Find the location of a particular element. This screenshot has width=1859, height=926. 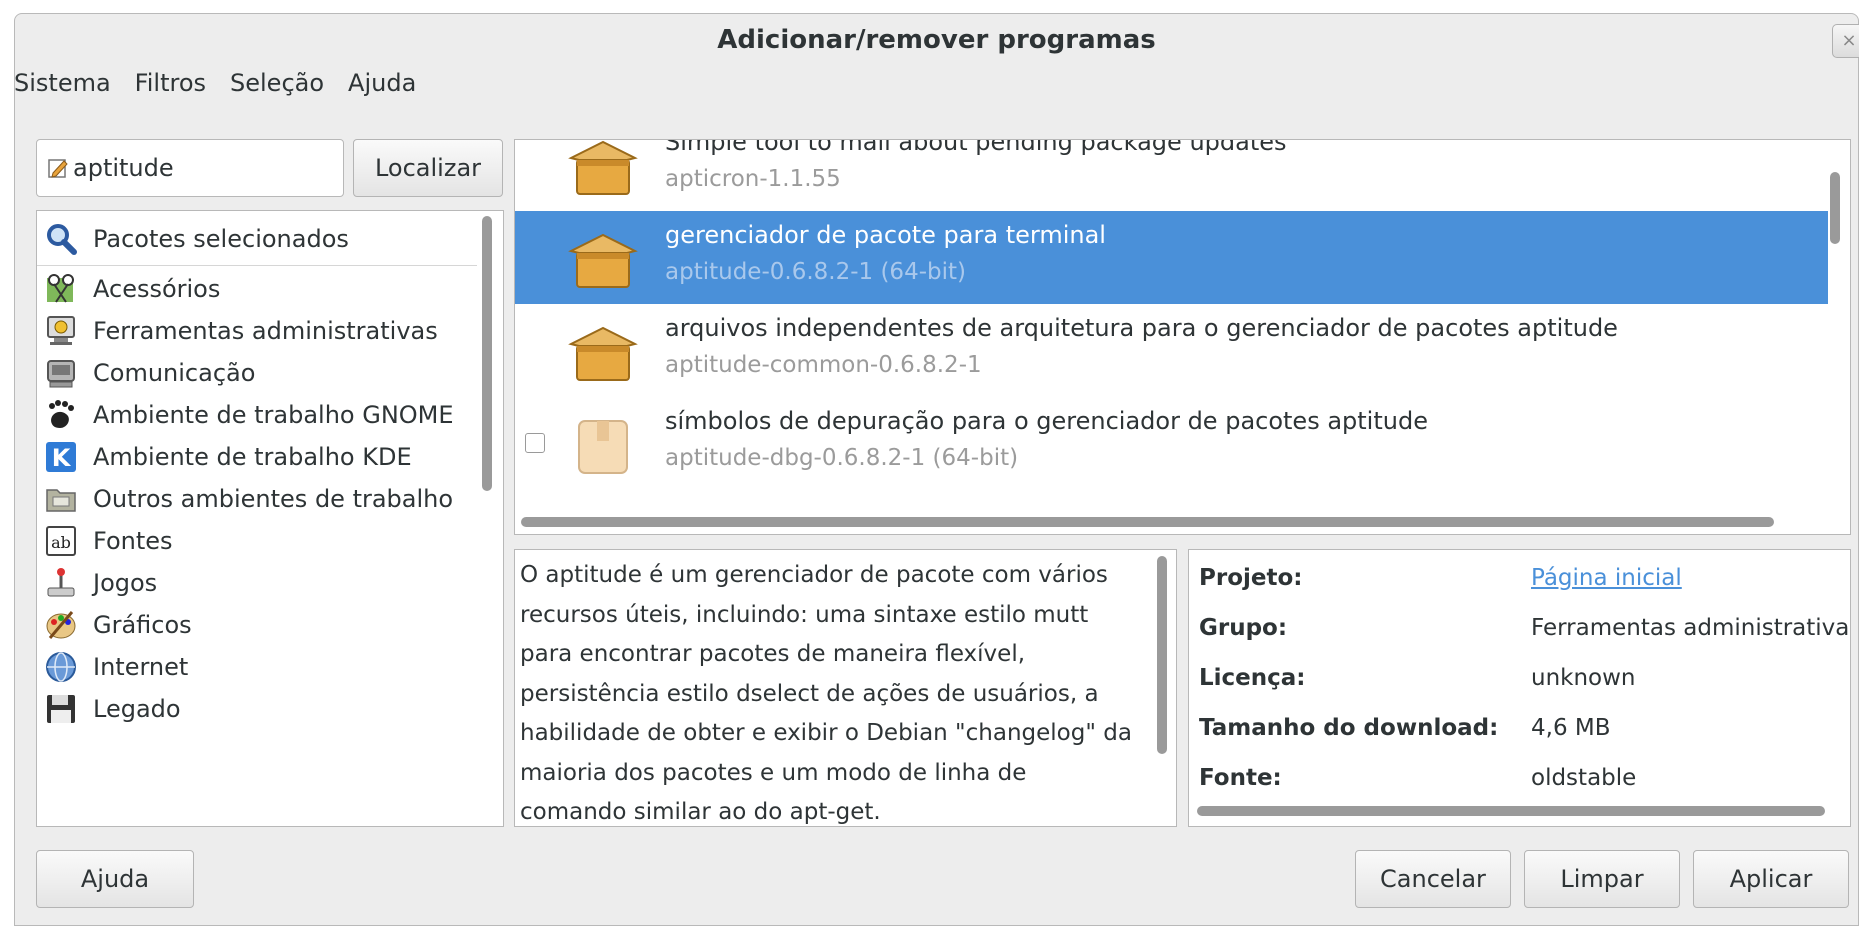

detail-row-group: Grupo: Ferramentas administrativas is located at coordinates (1525, 628).